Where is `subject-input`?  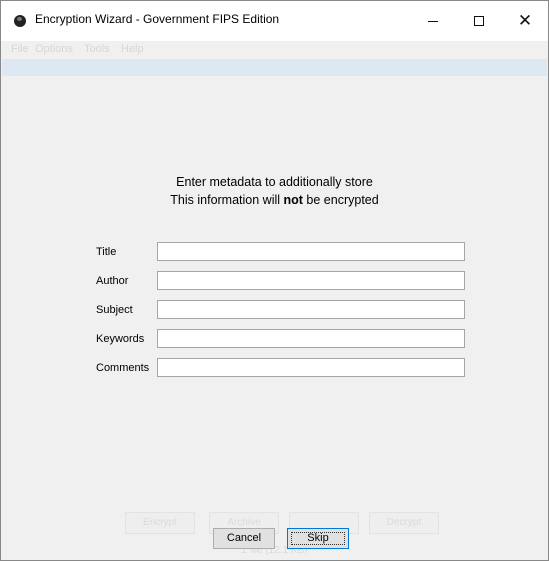
subject-input is located at coordinates (311, 309).